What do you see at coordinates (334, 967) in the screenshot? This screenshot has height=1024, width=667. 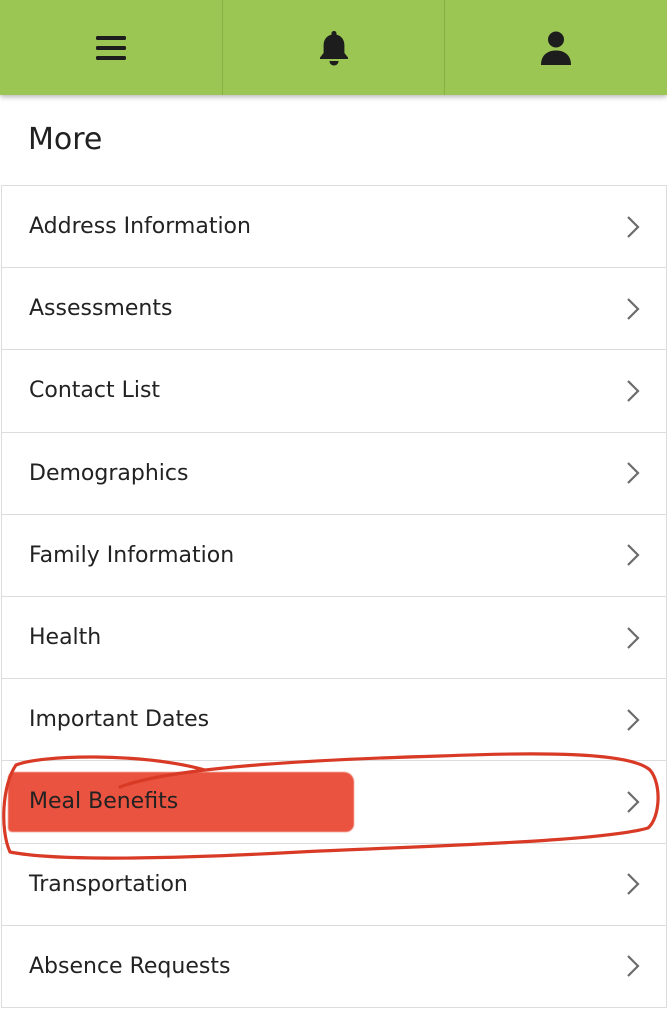 I see `menu-item-absence-requests: Absence Requests` at bounding box center [334, 967].